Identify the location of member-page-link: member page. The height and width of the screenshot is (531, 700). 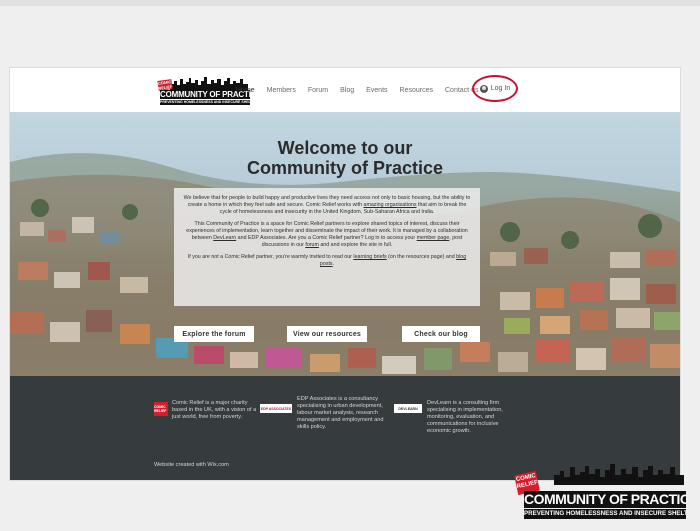
(433, 238).